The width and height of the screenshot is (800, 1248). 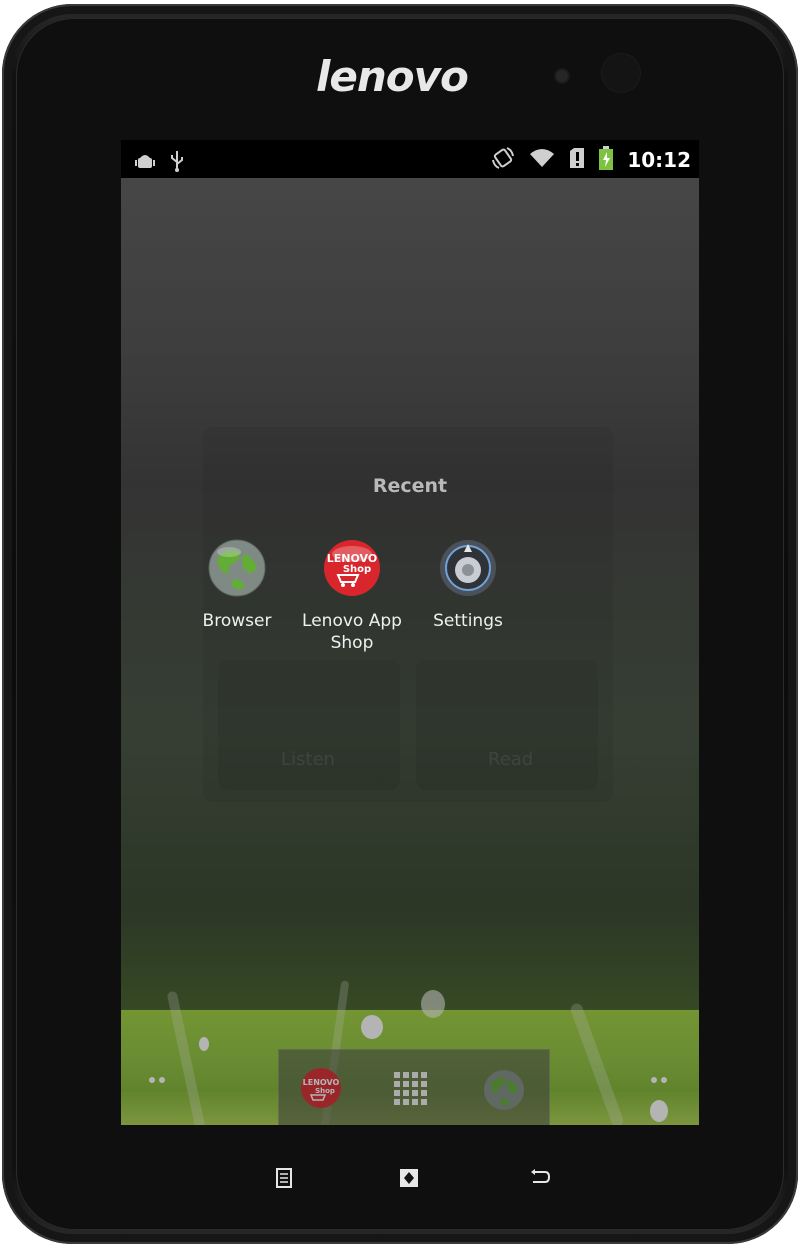 What do you see at coordinates (237, 568) in the screenshot?
I see `globe-icon` at bounding box center [237, 568].